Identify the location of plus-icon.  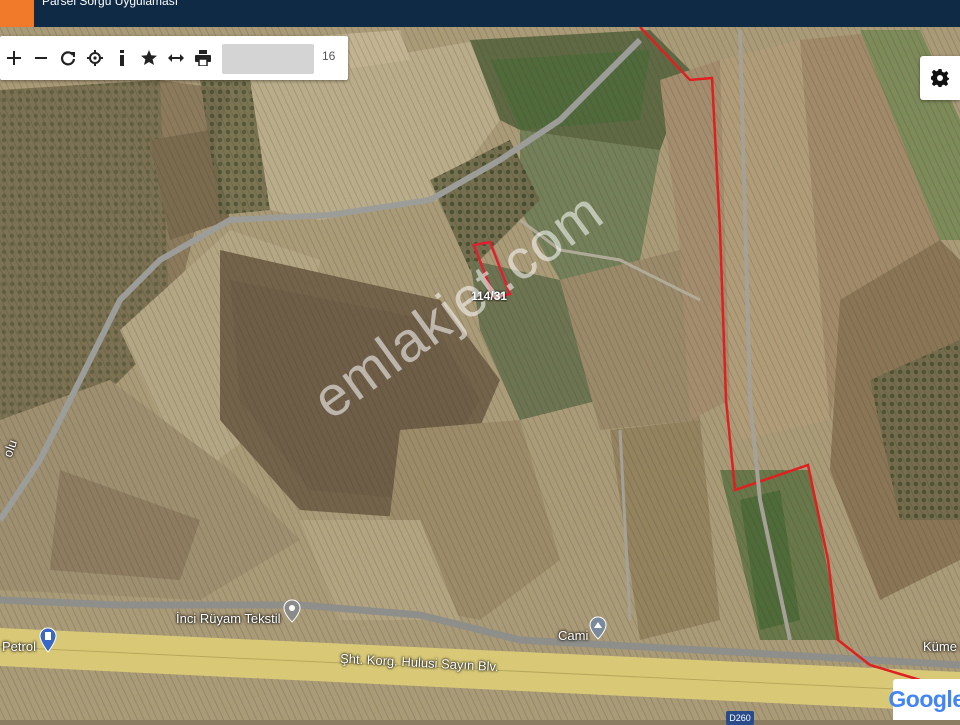
(13, 58).